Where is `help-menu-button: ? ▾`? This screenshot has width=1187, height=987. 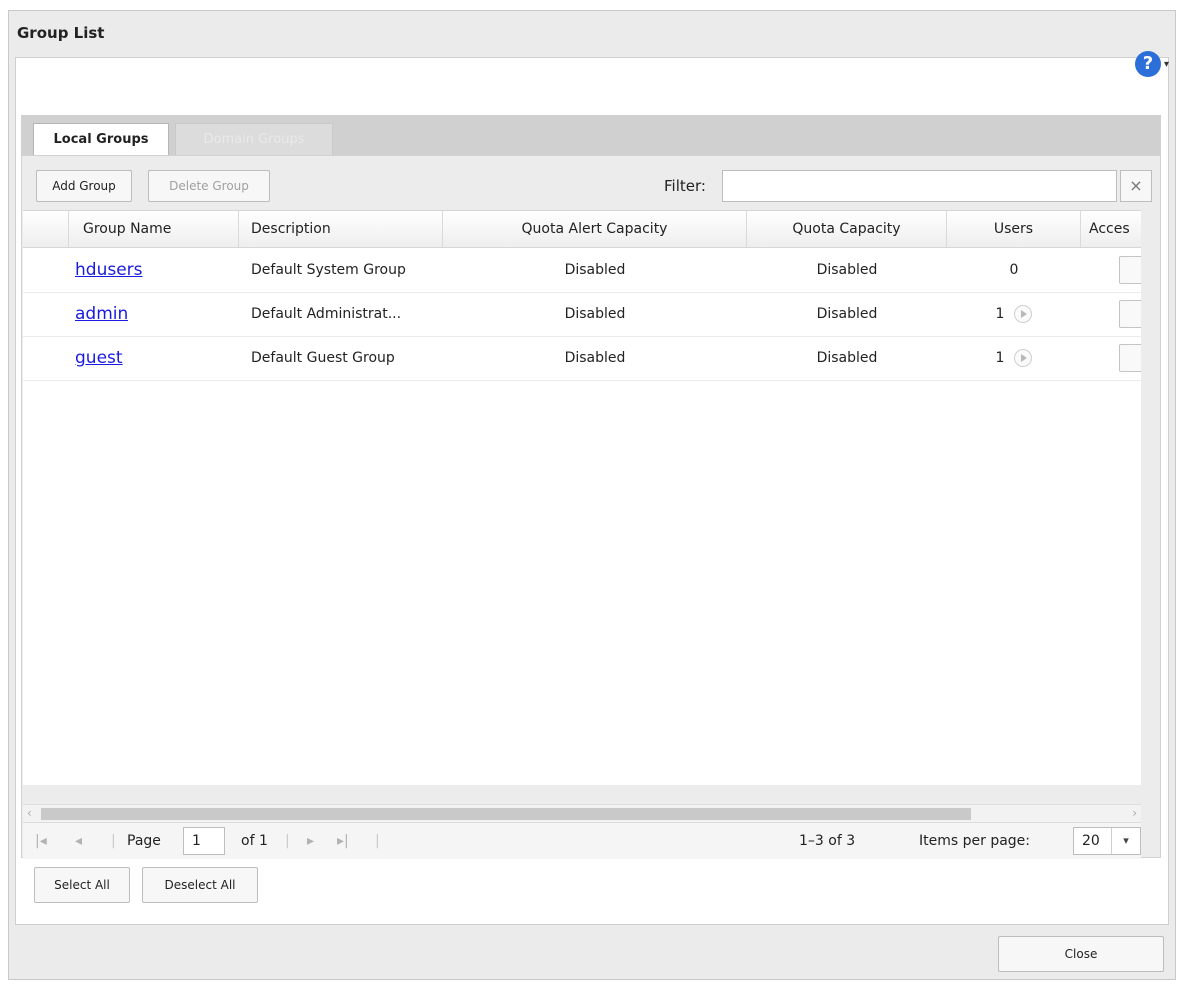
help-menu-button: ? ▾ is located at coordinates (1151, 64).